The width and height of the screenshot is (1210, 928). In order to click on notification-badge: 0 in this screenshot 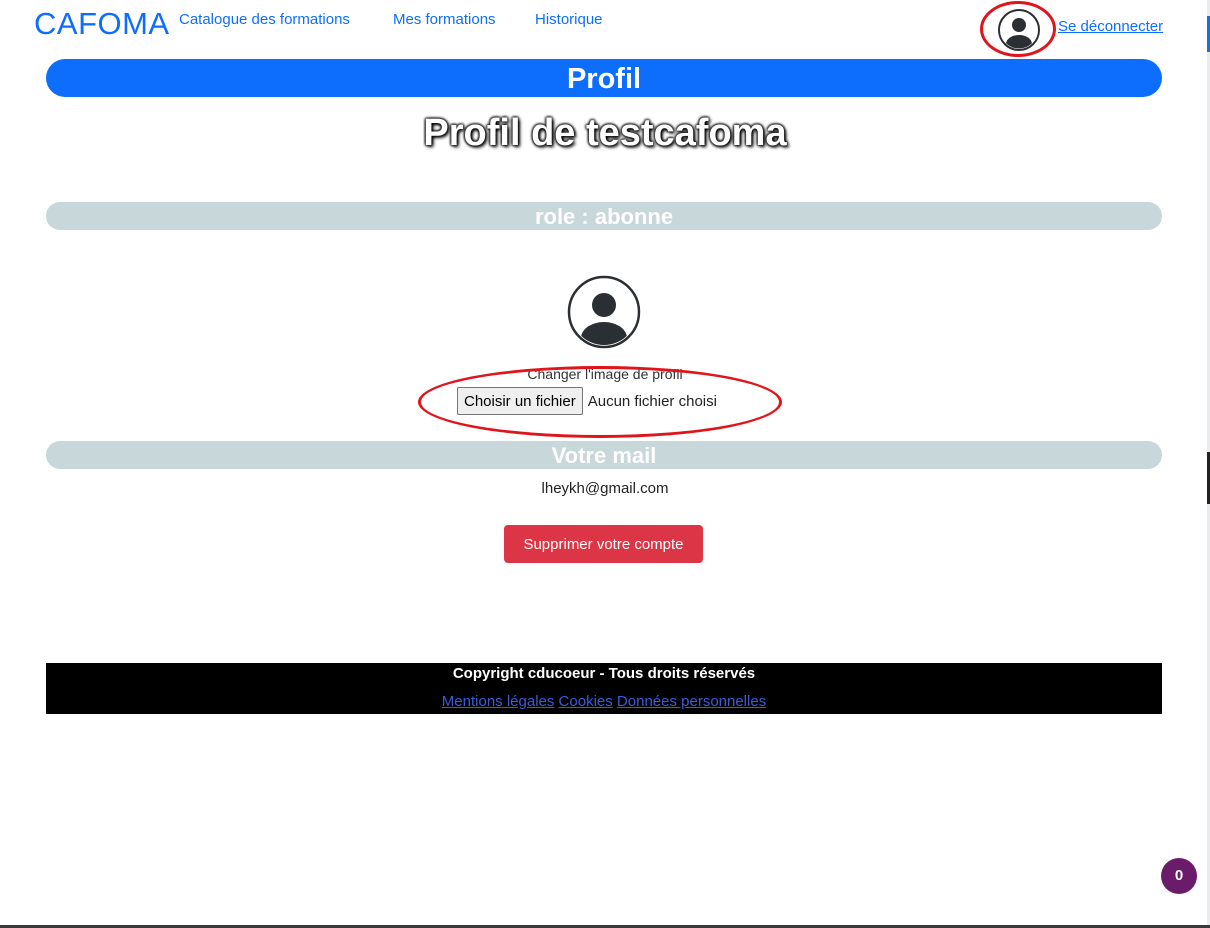, I will do `click(1179, 876)`.